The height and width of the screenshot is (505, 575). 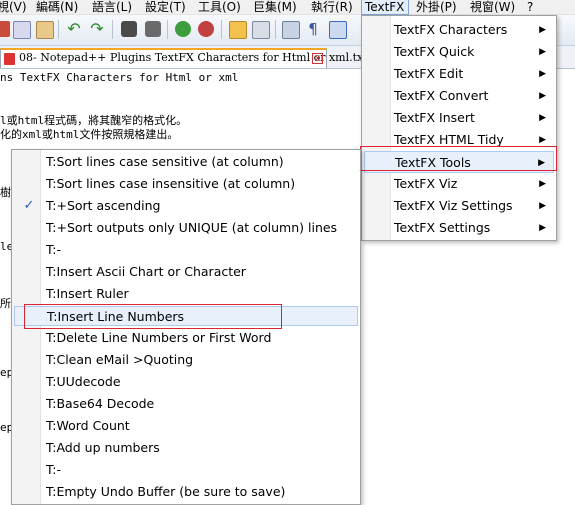 I want to click on submenu-item-uudecode: T:UUdecode, so click(x=186, y=382).